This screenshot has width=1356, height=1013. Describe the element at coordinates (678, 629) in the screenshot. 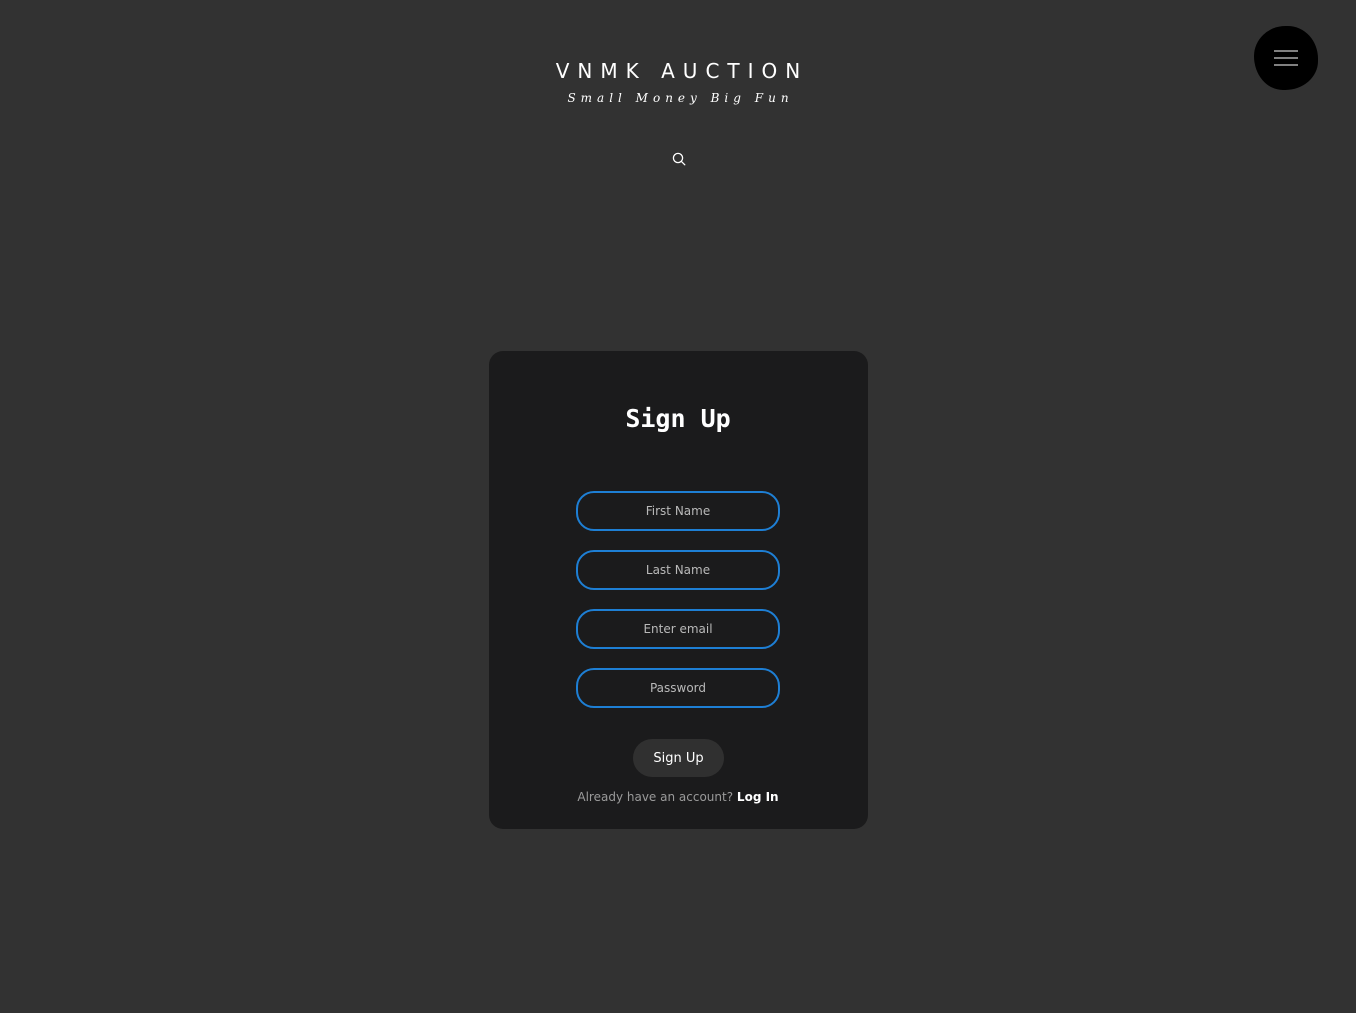

I see `email-input` at that location.